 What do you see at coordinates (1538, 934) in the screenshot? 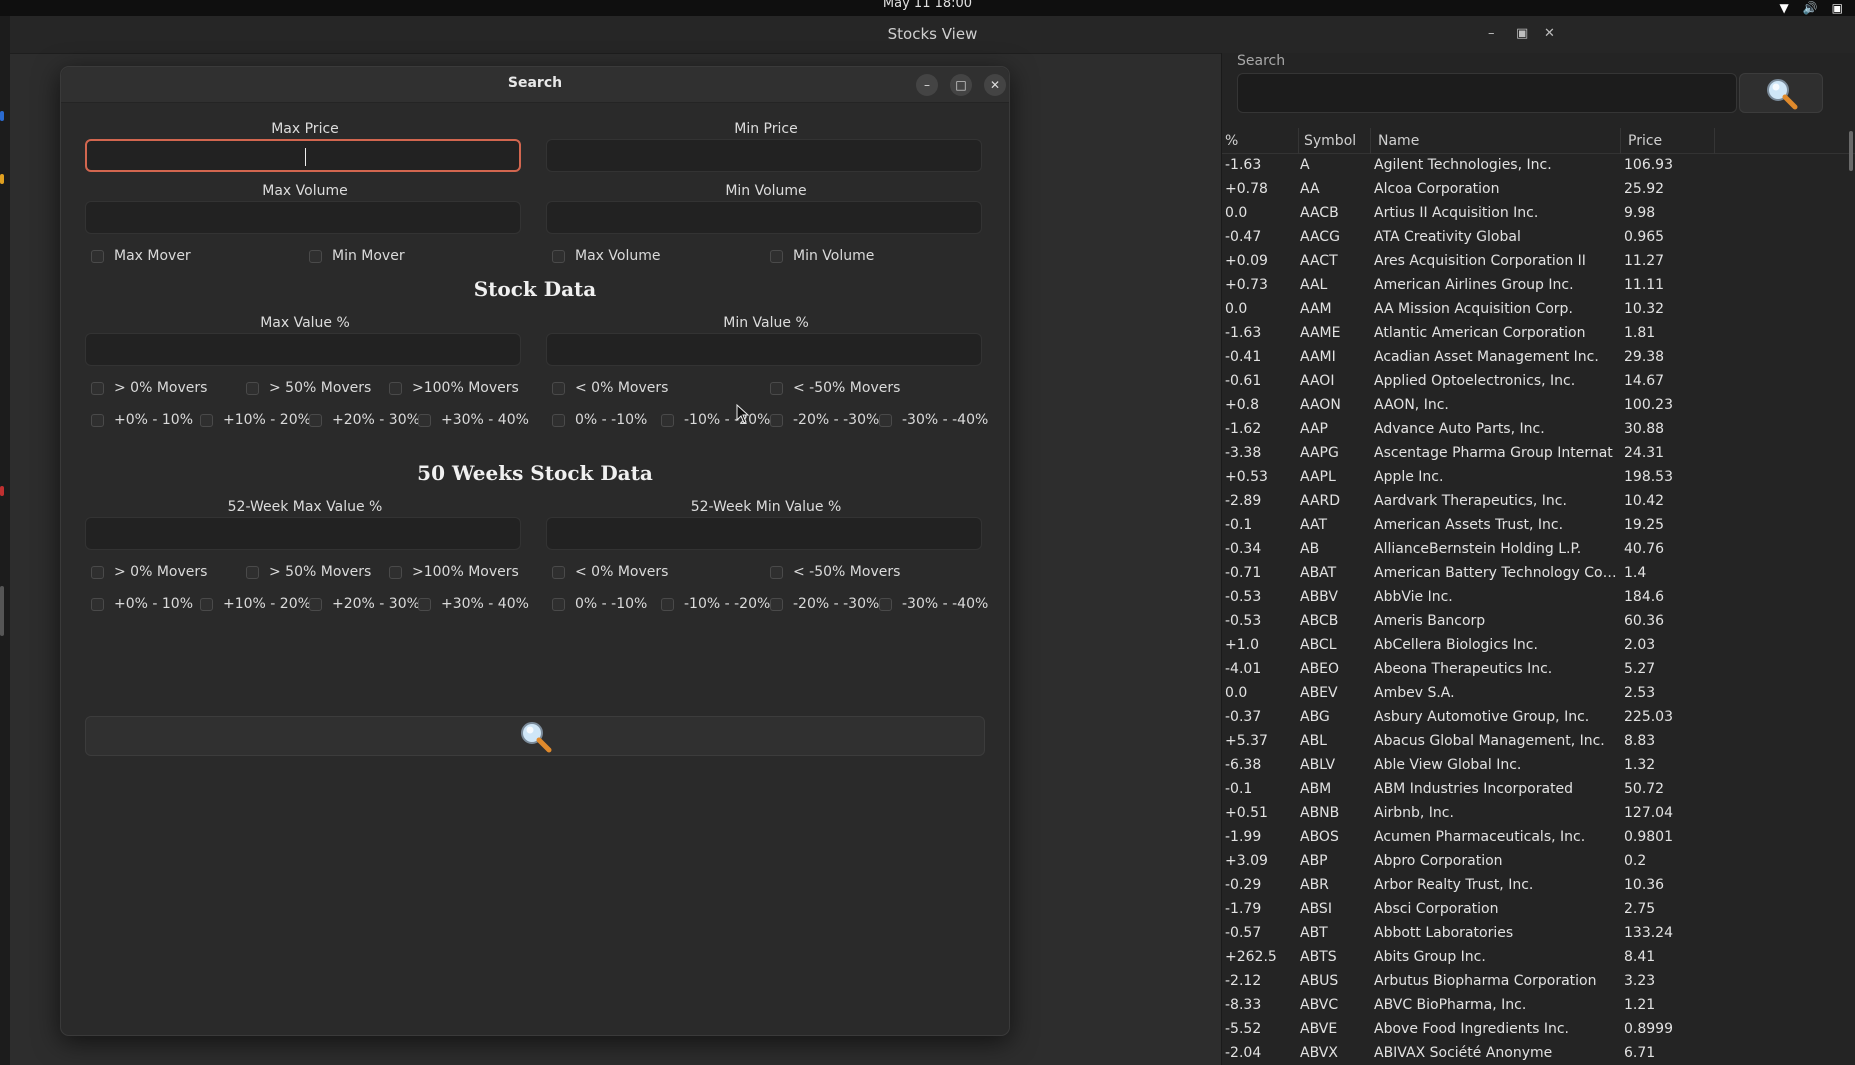
I see `table-row: -0.57 ABT Abbott Laboratories 133.24` at bounding box center [1538, 934].